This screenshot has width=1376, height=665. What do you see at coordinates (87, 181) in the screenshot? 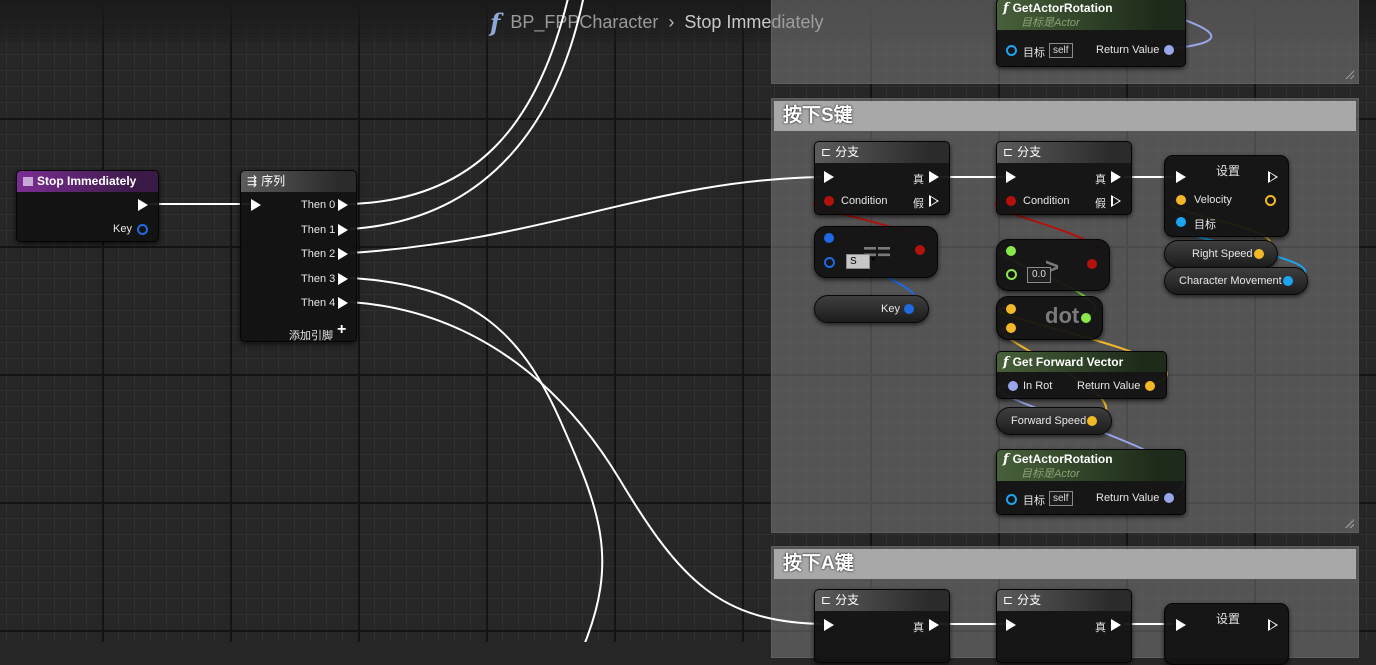
I see `node-title: Stop Immediately` at bounding box center [87, 181].